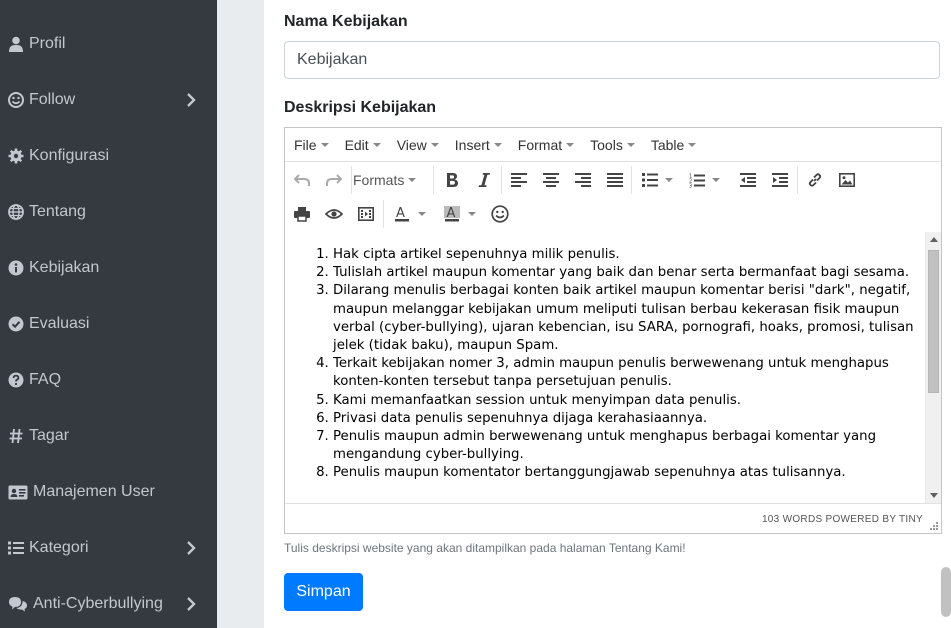 The width and height of the screenshot is (951, 628). What do you see at coordinates (16, 100) in the screenshot?
I see `smile-icon` at bounding box center [16, 100].